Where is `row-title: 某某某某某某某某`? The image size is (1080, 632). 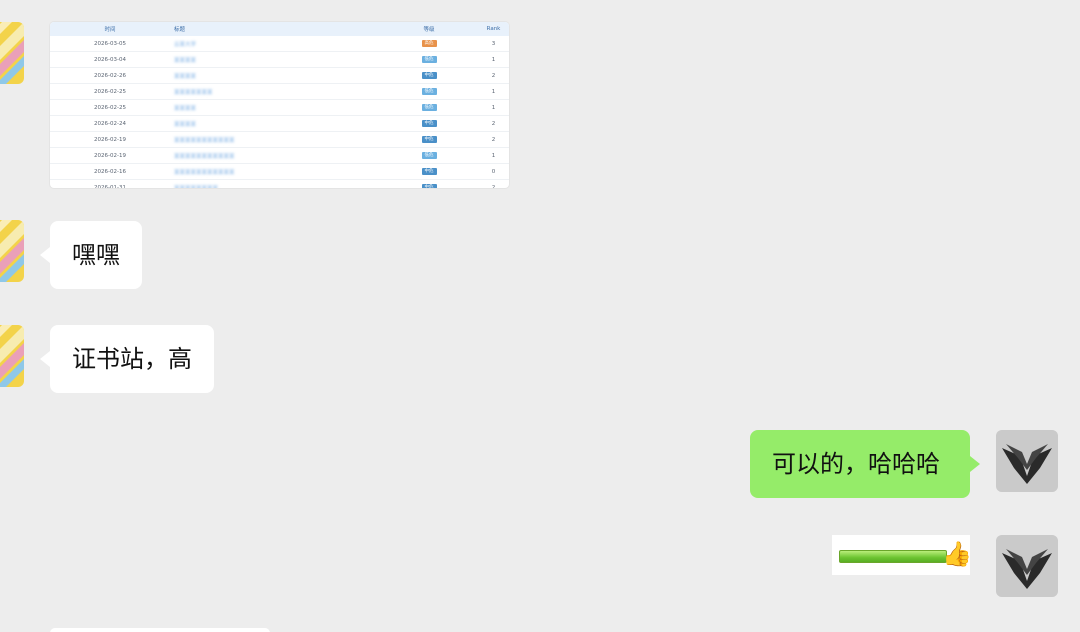 row-title: 某某某某某某某某 is located at coordinates (277, 184).